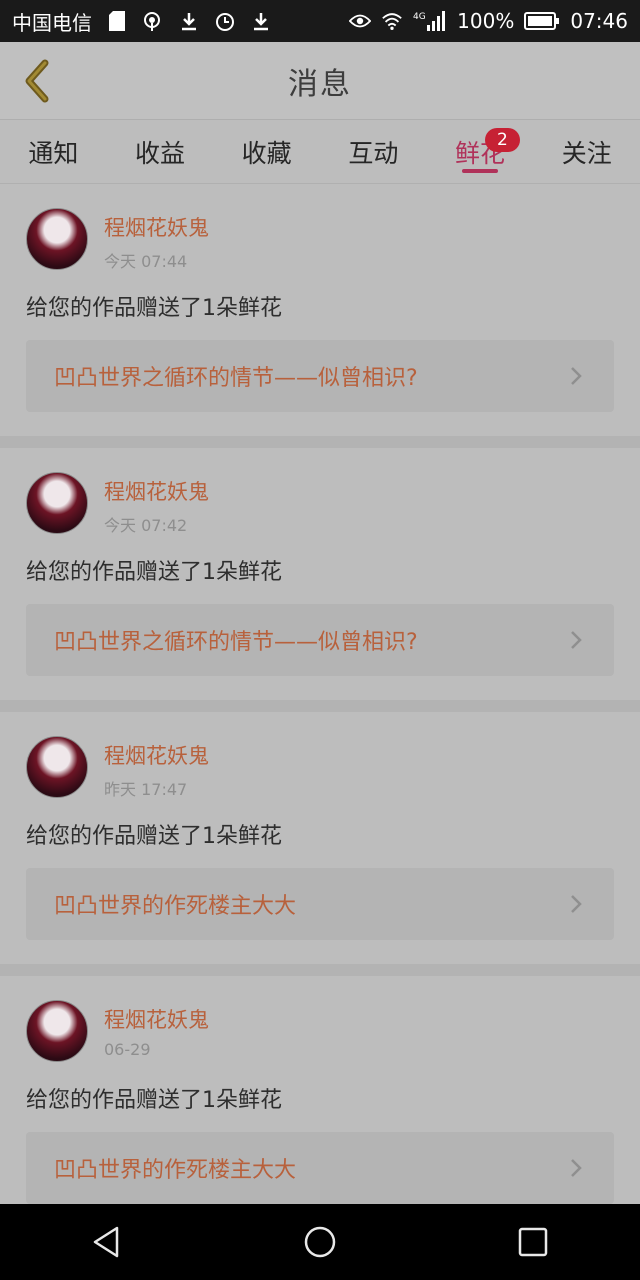 This screenshot has height=1280, width=640. I want to click on tab-label-wrap: 鲜花 2, so click(487, 148).